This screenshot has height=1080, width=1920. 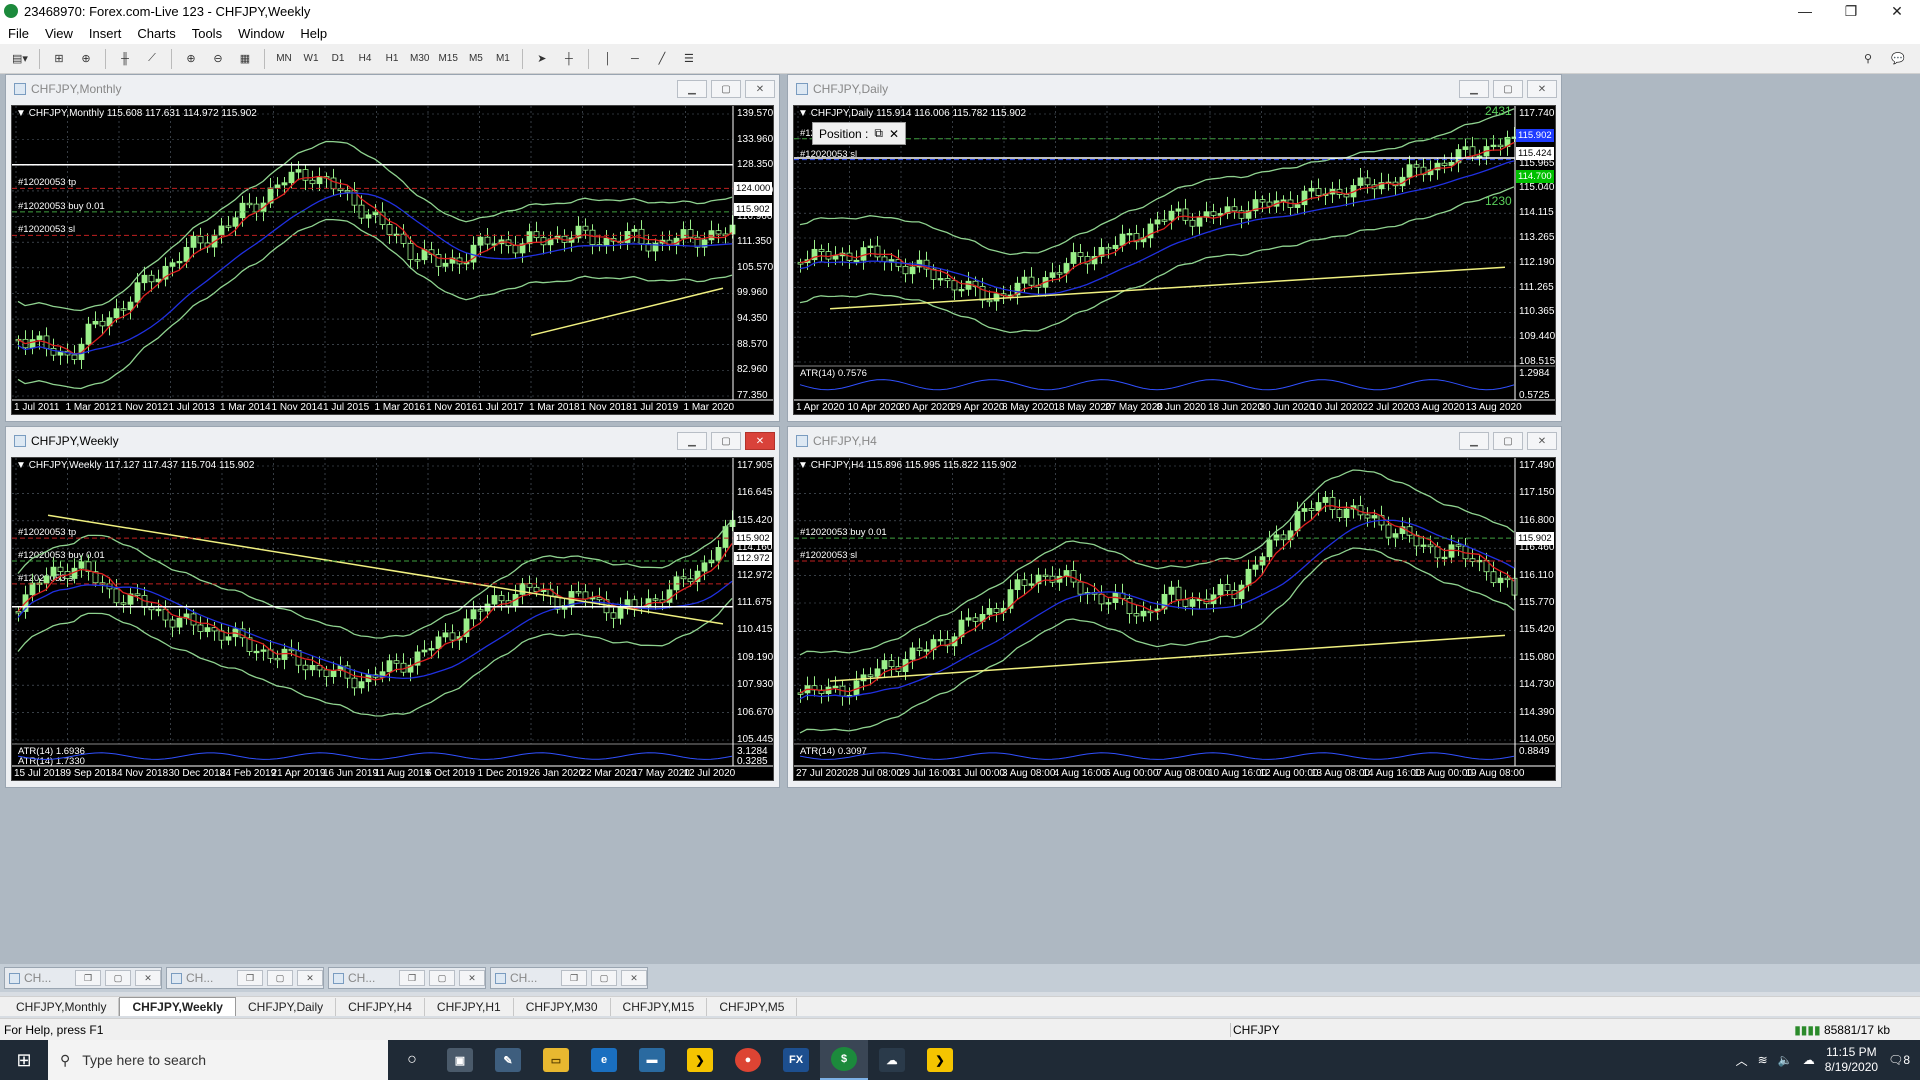 What do you see at coordinates (859, 133) in the screenshot?
I see `position-panel: Position : ⧉ ✕` at bounding box center [859, 133].